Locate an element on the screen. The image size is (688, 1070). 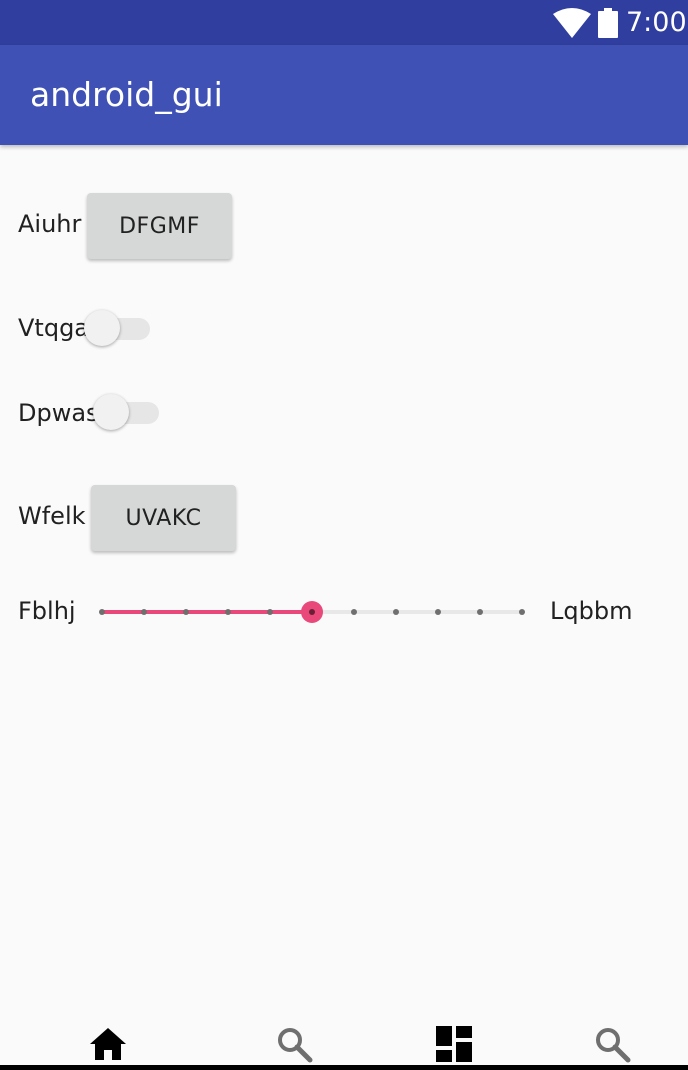
bottom-navigation is located at coordinates (344, 1037).